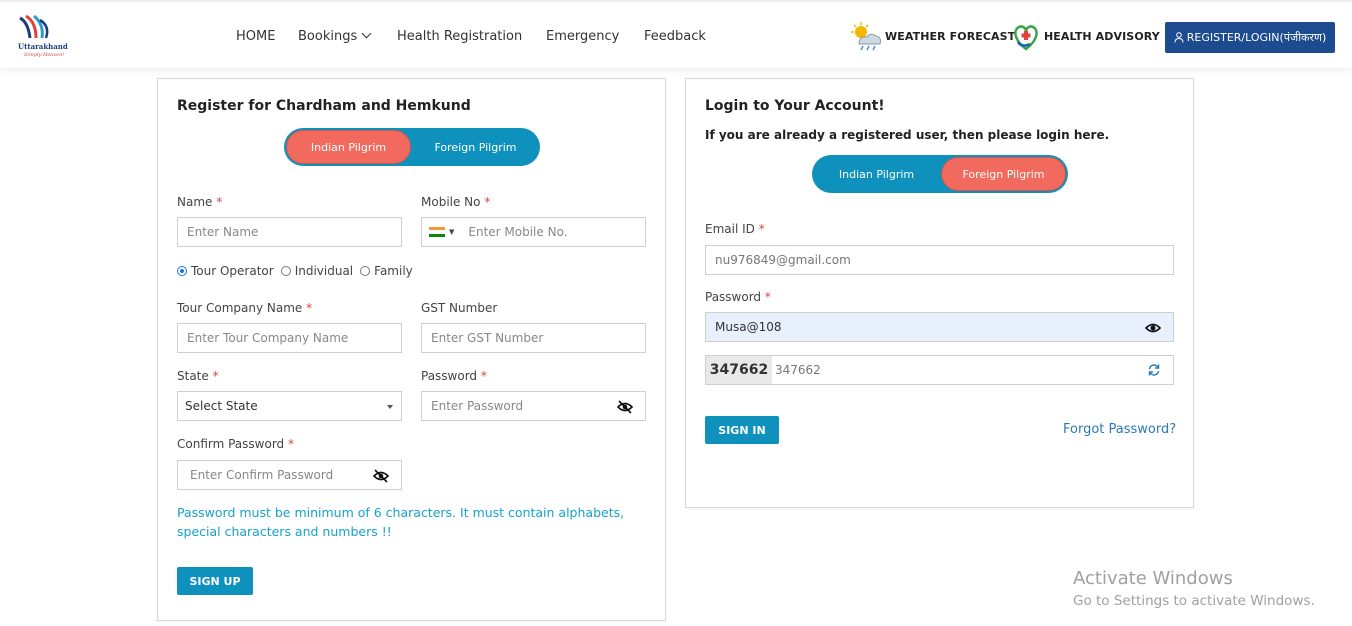 The height and width of the screenshot is (626, 1352). I want to click on captcha-input: 347662 347662, so click(939, 370).